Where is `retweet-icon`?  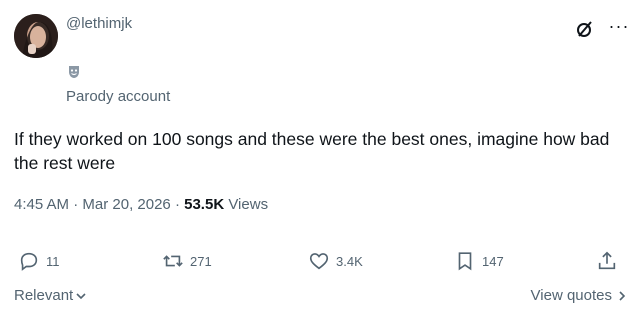 retweet-icon is located at coordinates (173, 261).